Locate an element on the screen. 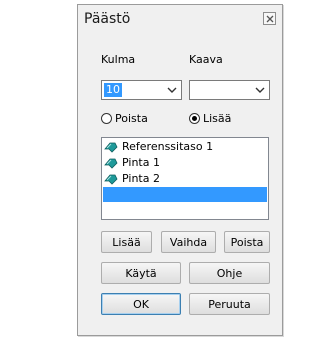  plane-icon is located at coordinates (111, 147).